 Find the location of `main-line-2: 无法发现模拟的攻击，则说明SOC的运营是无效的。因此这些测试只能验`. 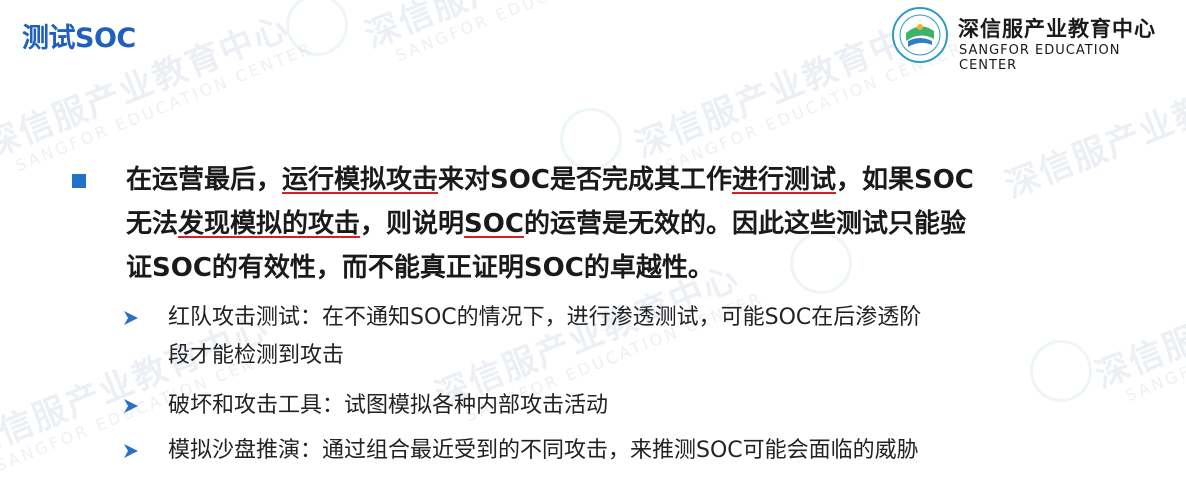

main-line-2: 无法发现模拟的攻击，则说明SOC的运营是无效的。因此这些测试只能验 is located at coordinates (546, 224).